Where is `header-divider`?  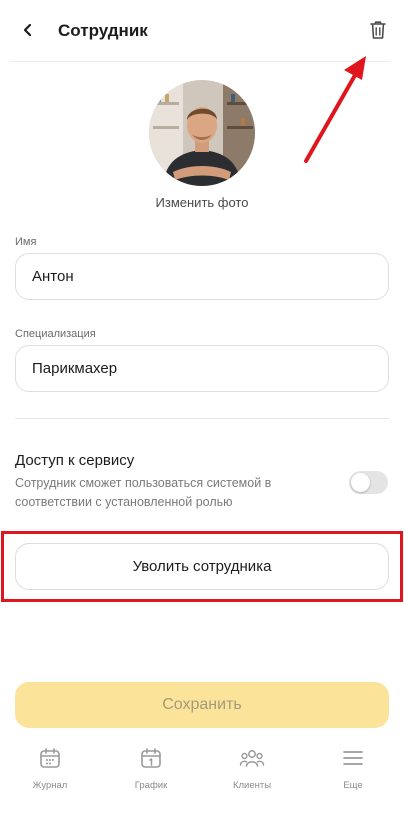
header-divider is located at coordinates (200, 61).